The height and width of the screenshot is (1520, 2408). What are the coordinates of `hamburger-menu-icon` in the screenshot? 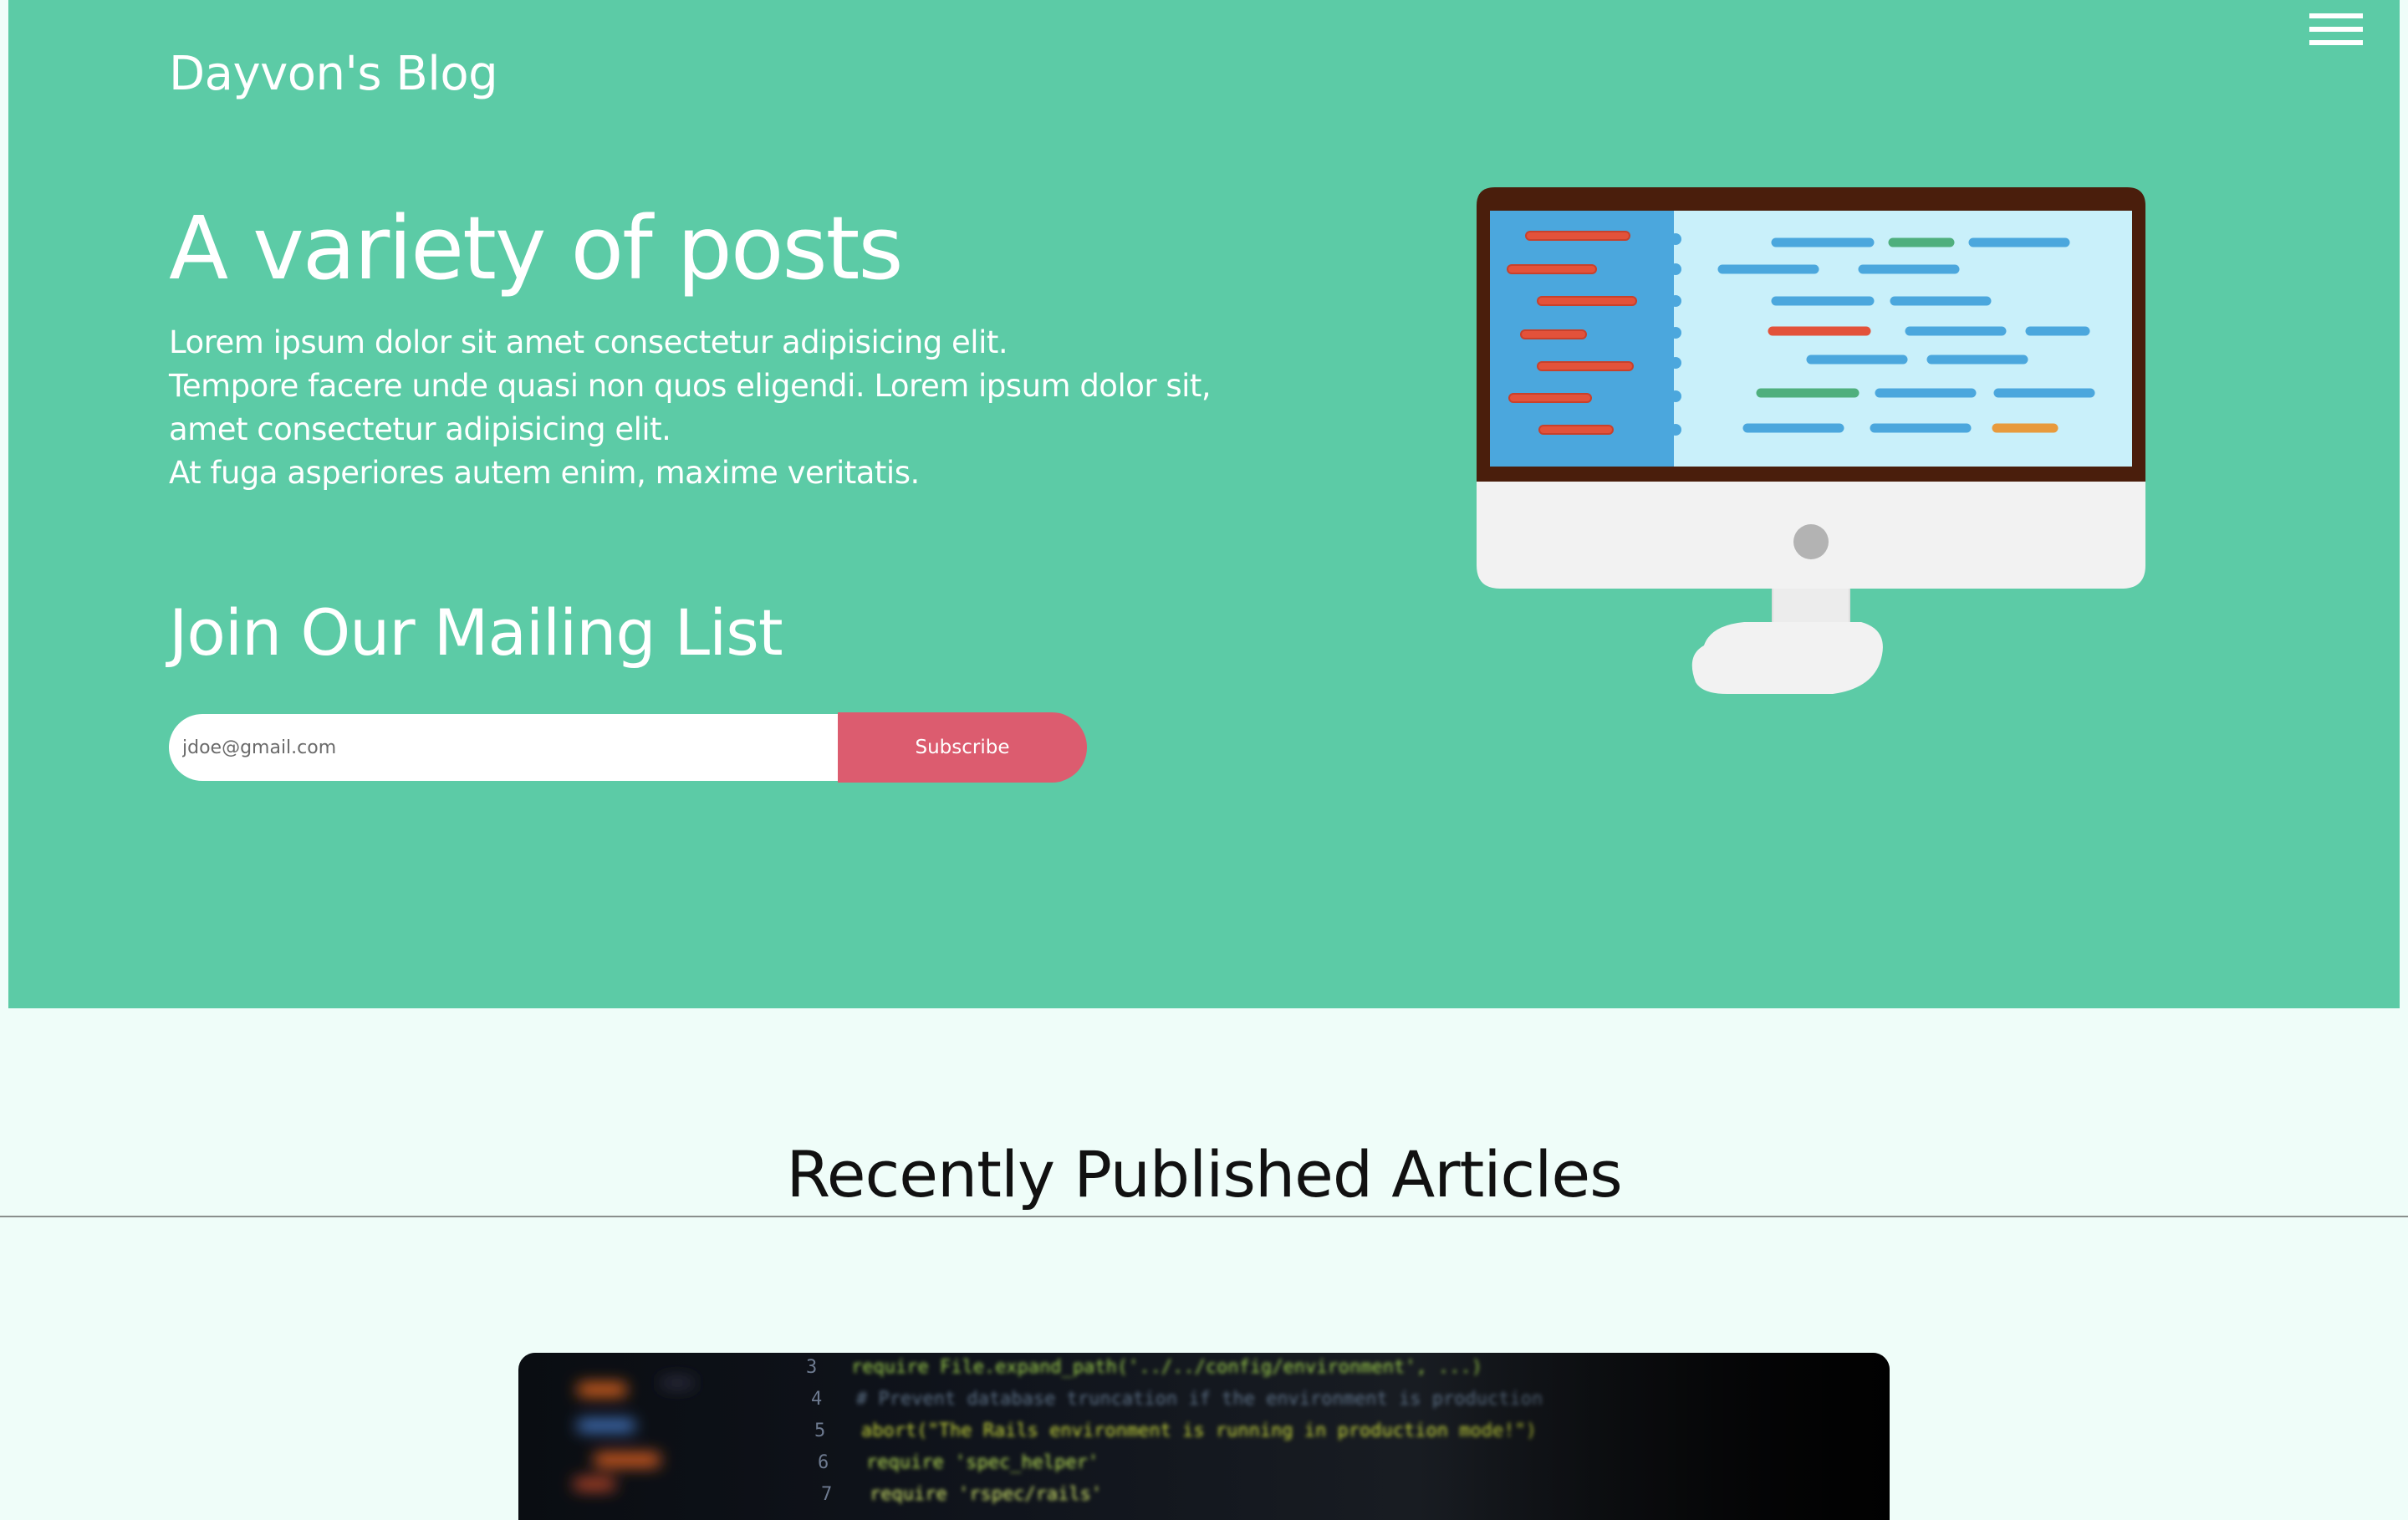 It's located at (2336, 30).